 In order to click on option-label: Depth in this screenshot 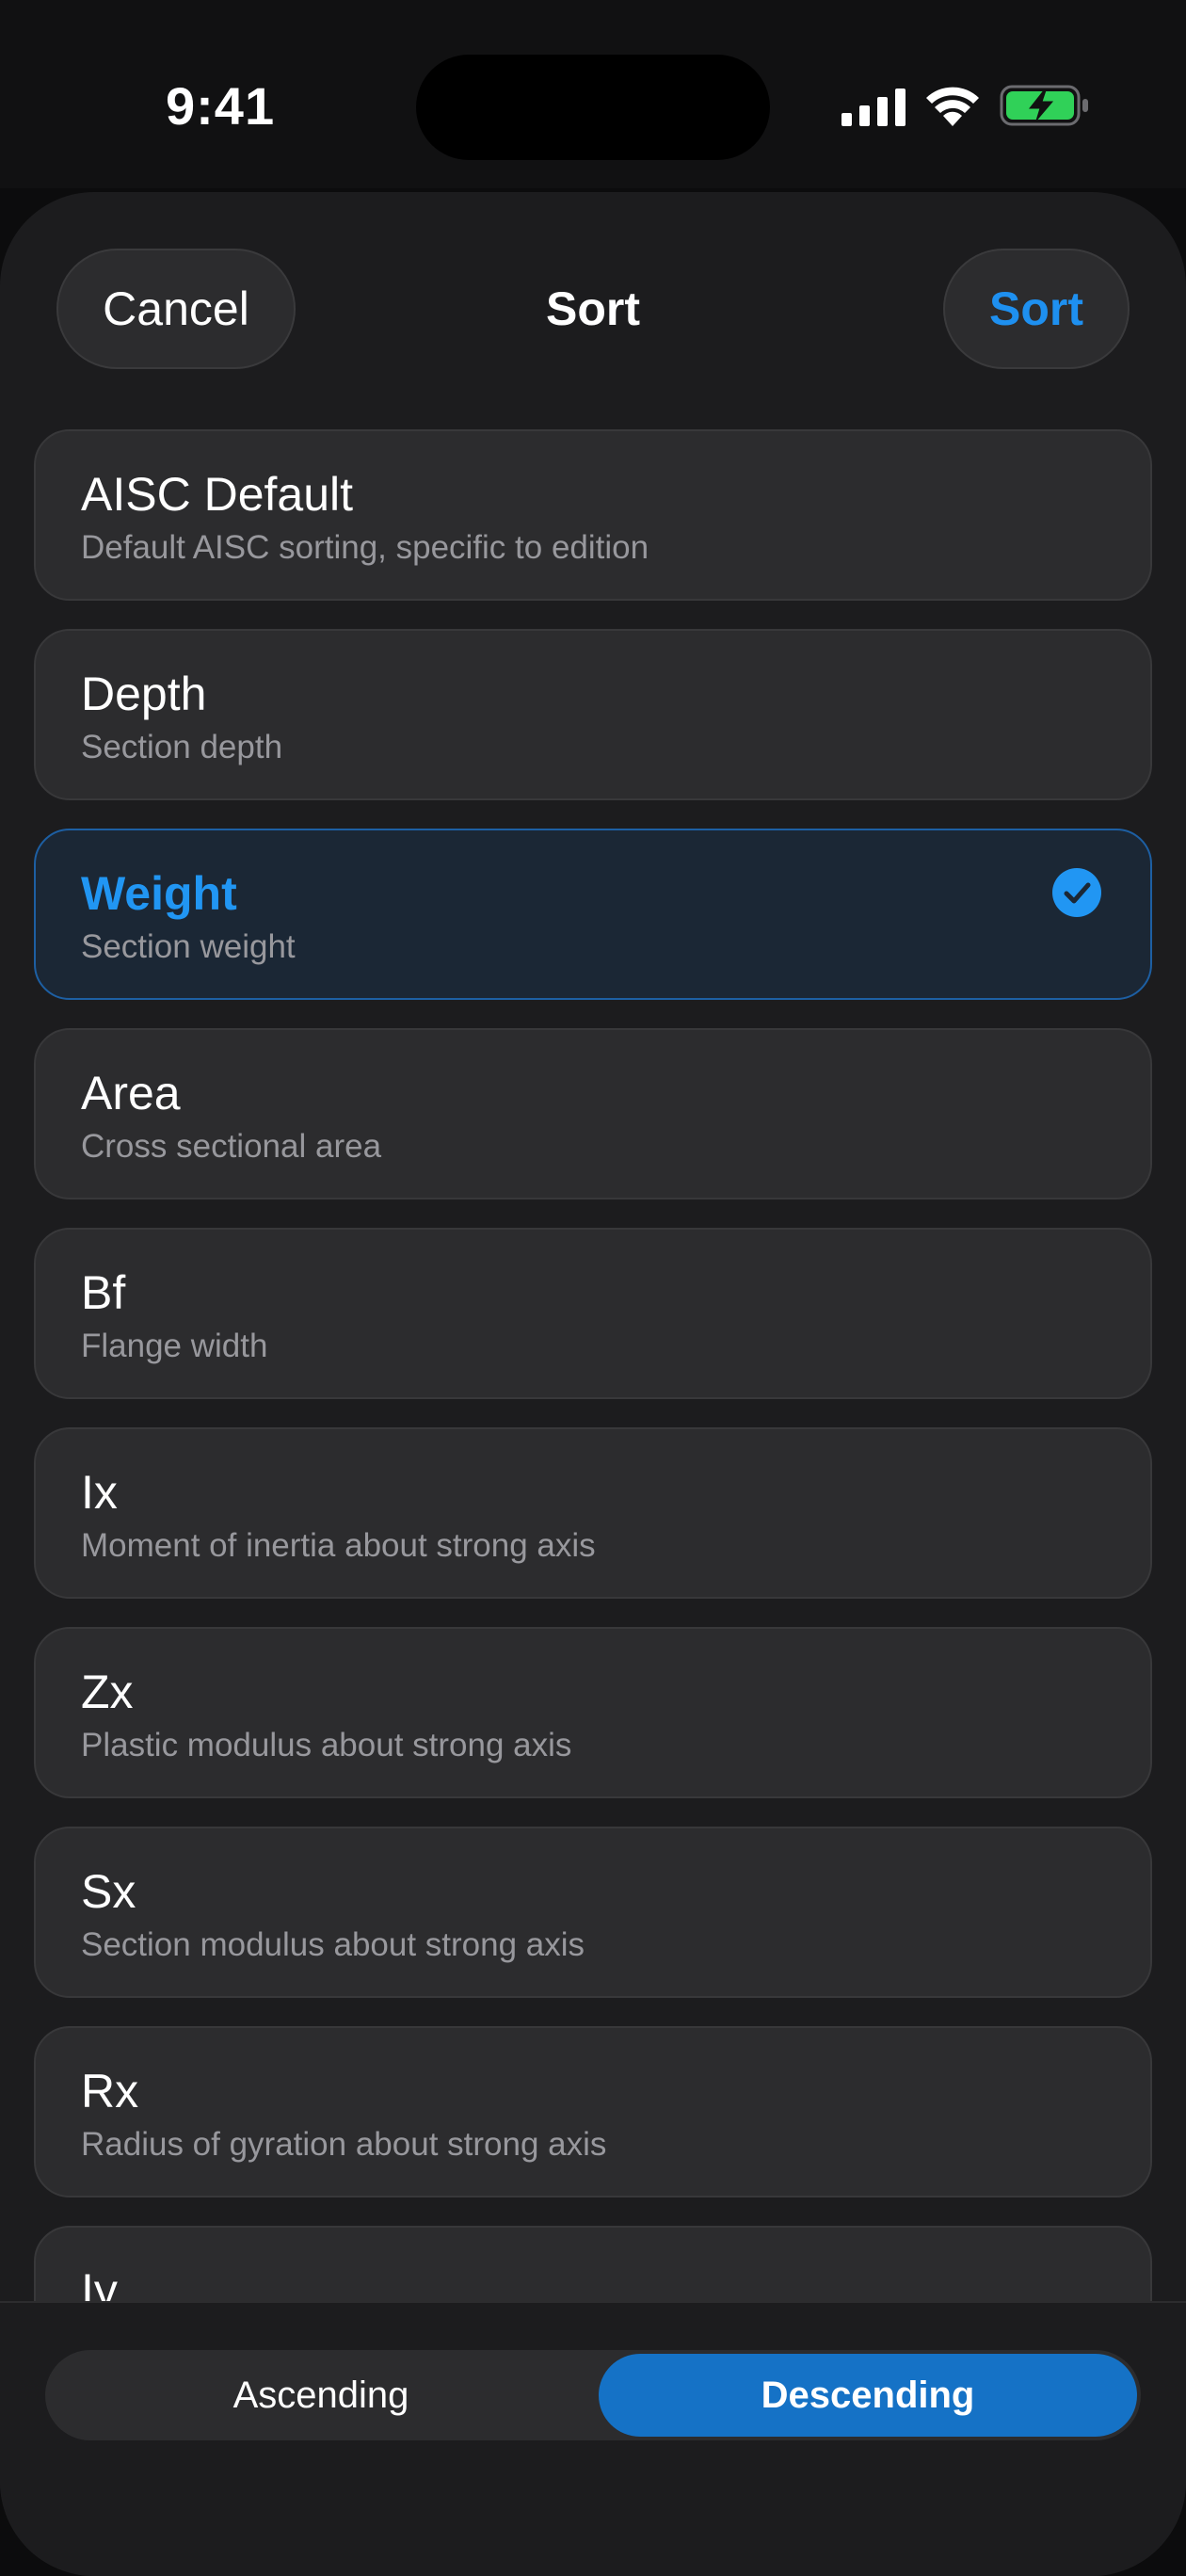, I will do `click(144, 694)`.